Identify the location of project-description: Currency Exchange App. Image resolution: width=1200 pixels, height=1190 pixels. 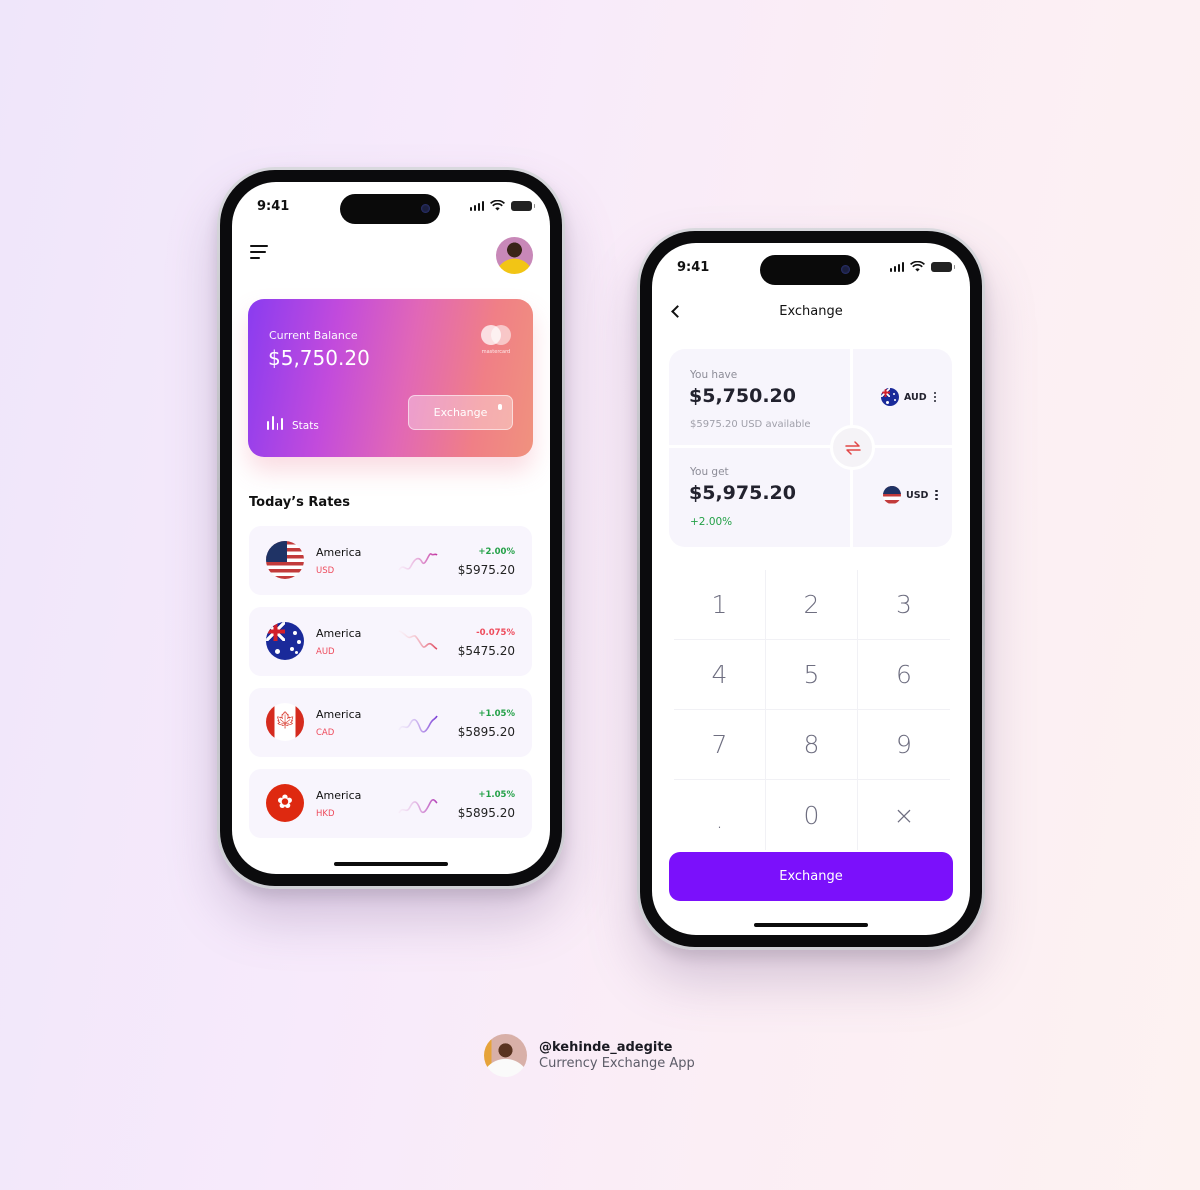
(617, 1063).